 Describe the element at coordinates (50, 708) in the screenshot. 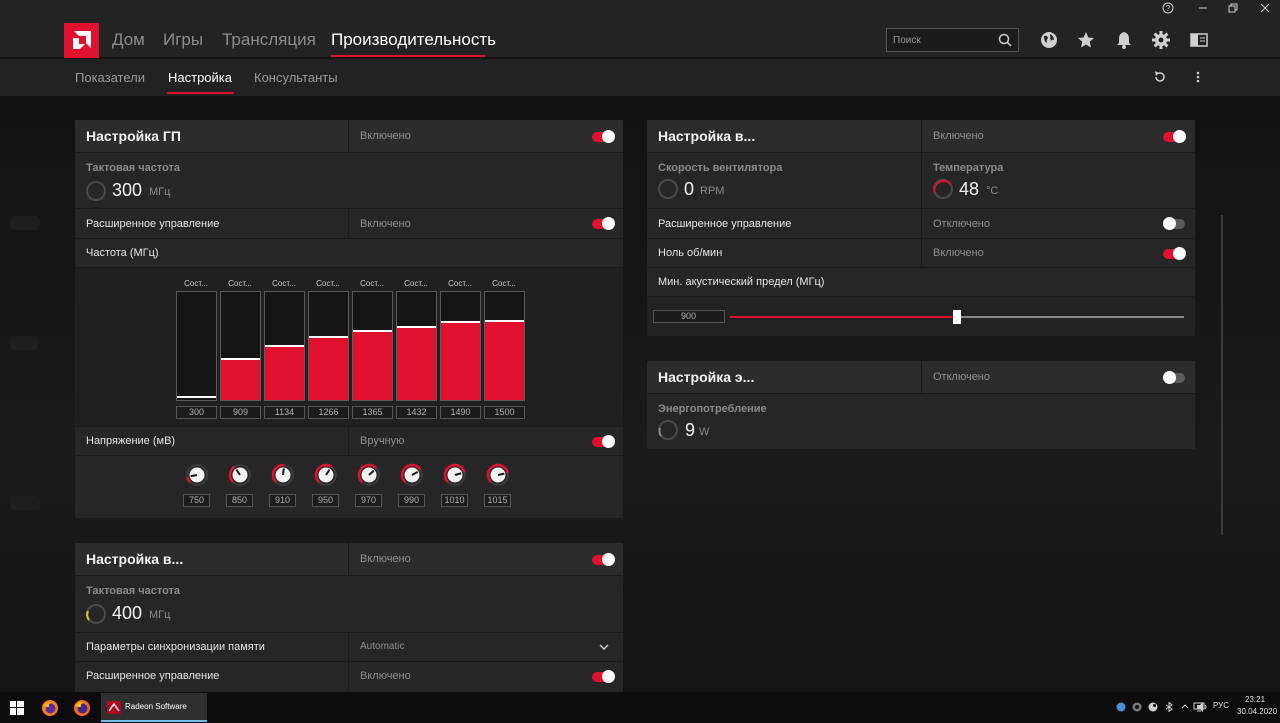

I see `firefox-icon` at that location.